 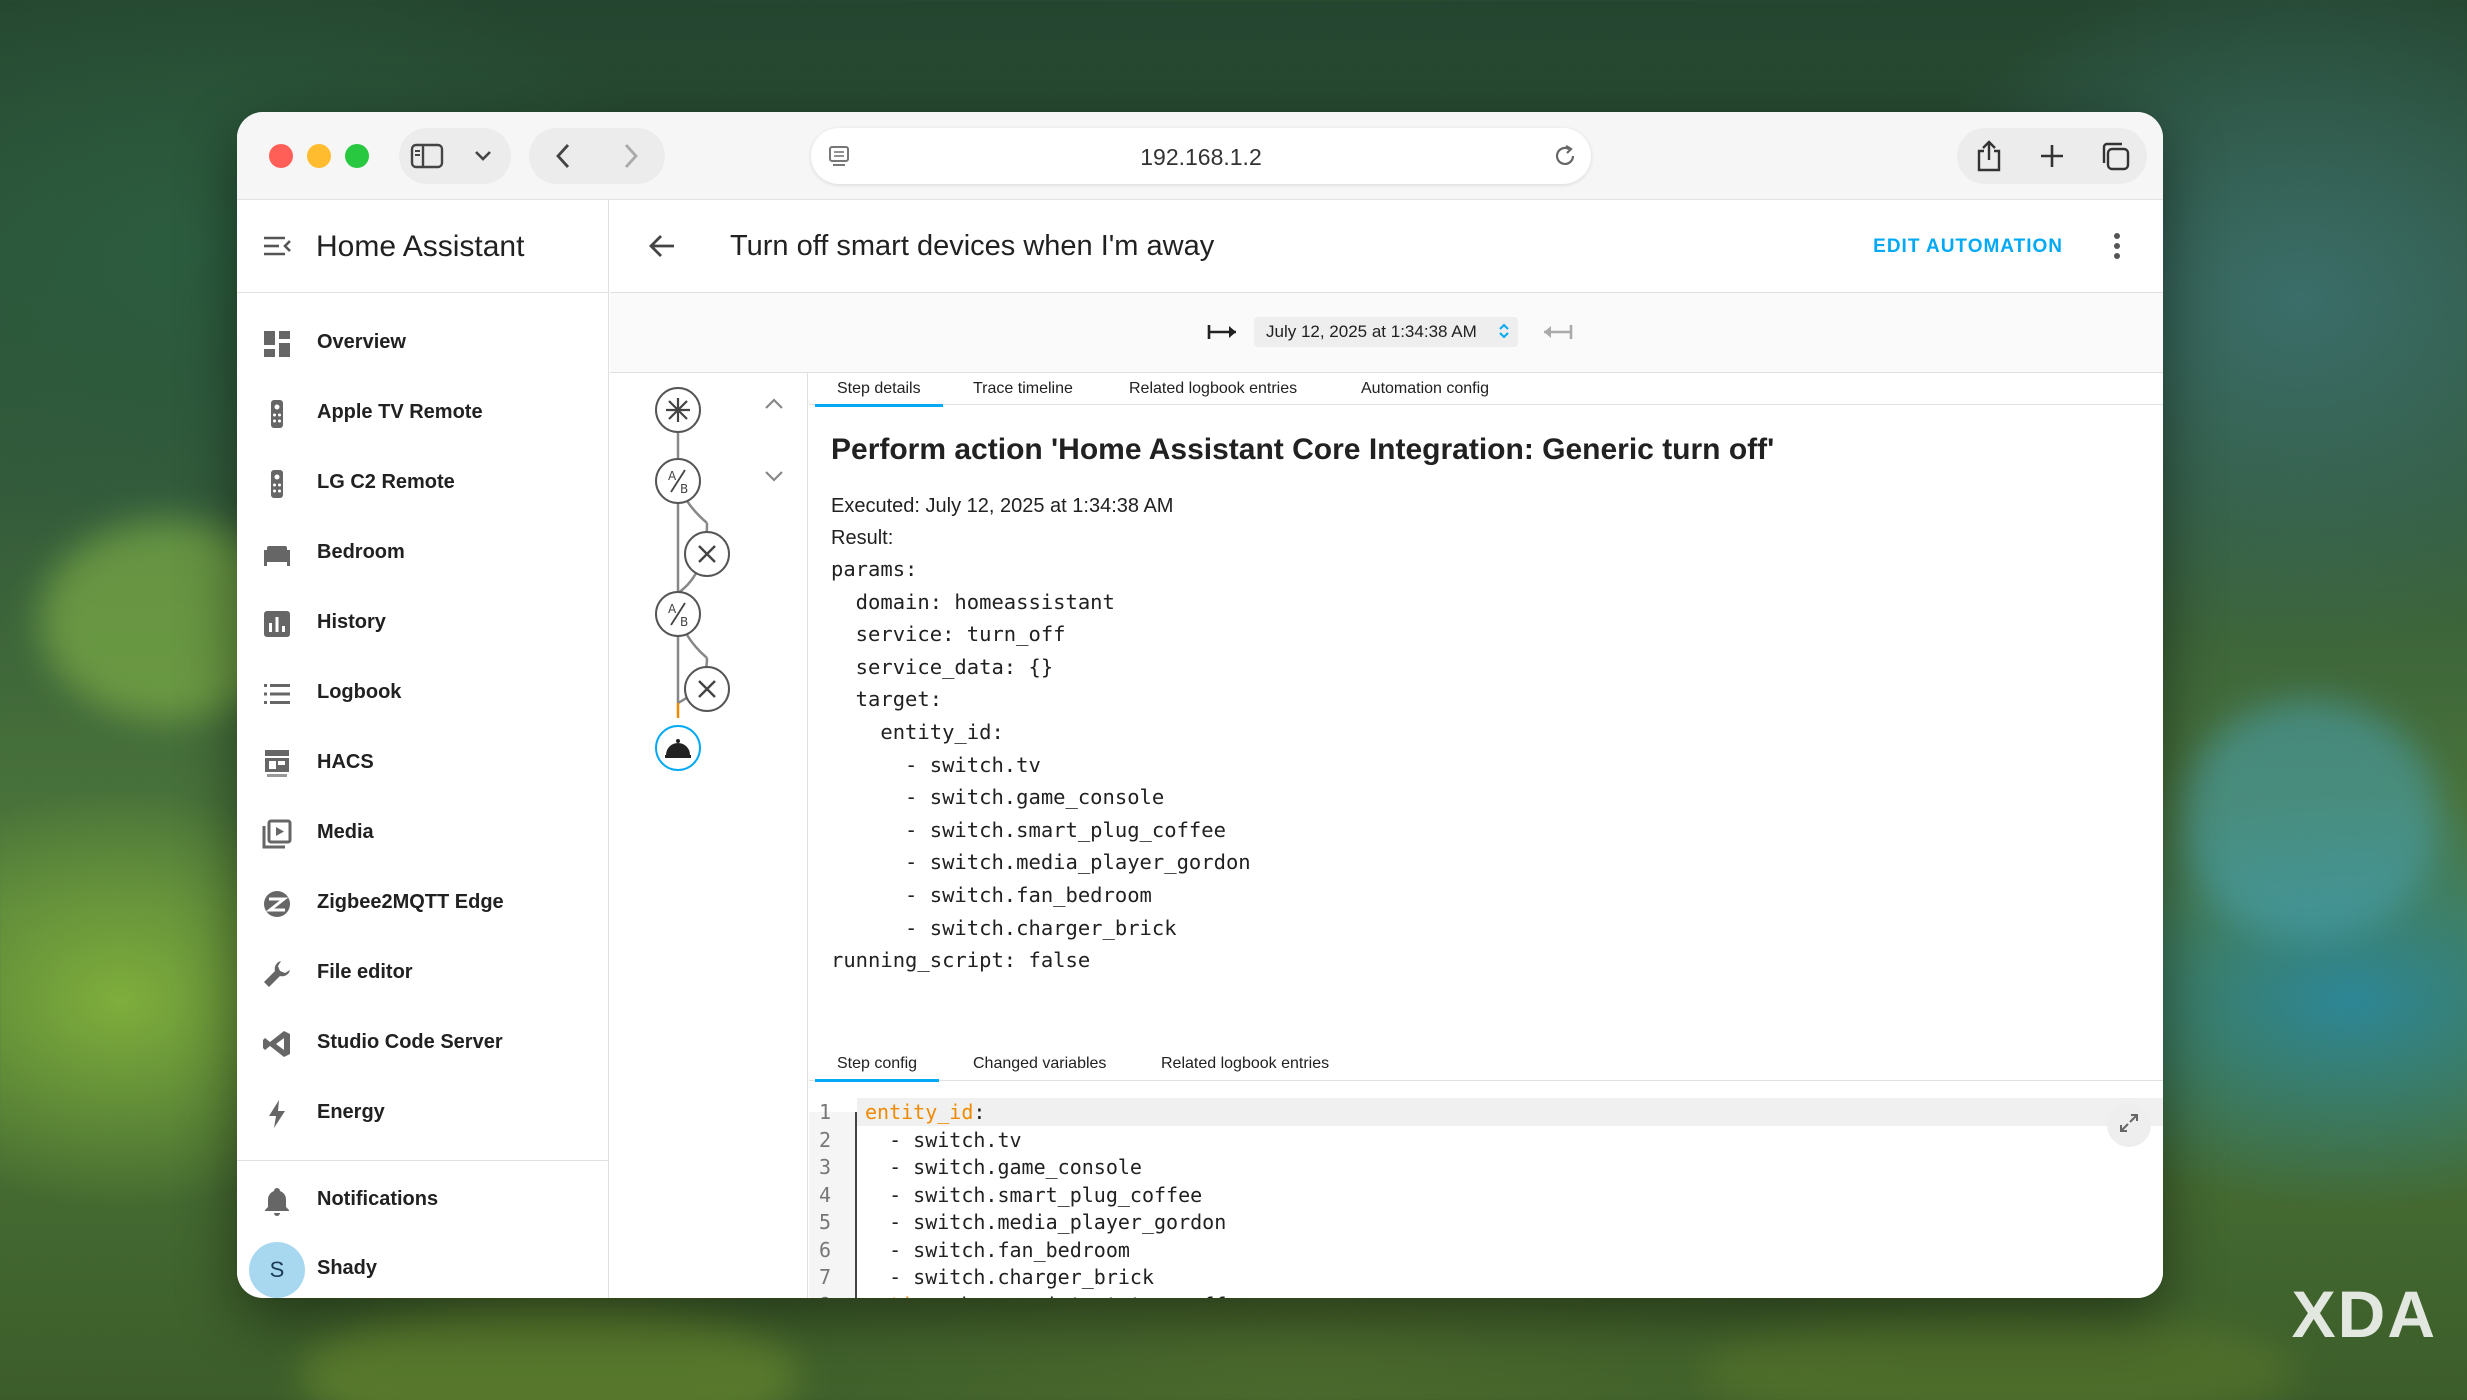 What do you see at coordinates (1023, 389) in the screenshot?
I see `tab-trace-timeline: Trace timeline` at bounding box center [1023, 389].